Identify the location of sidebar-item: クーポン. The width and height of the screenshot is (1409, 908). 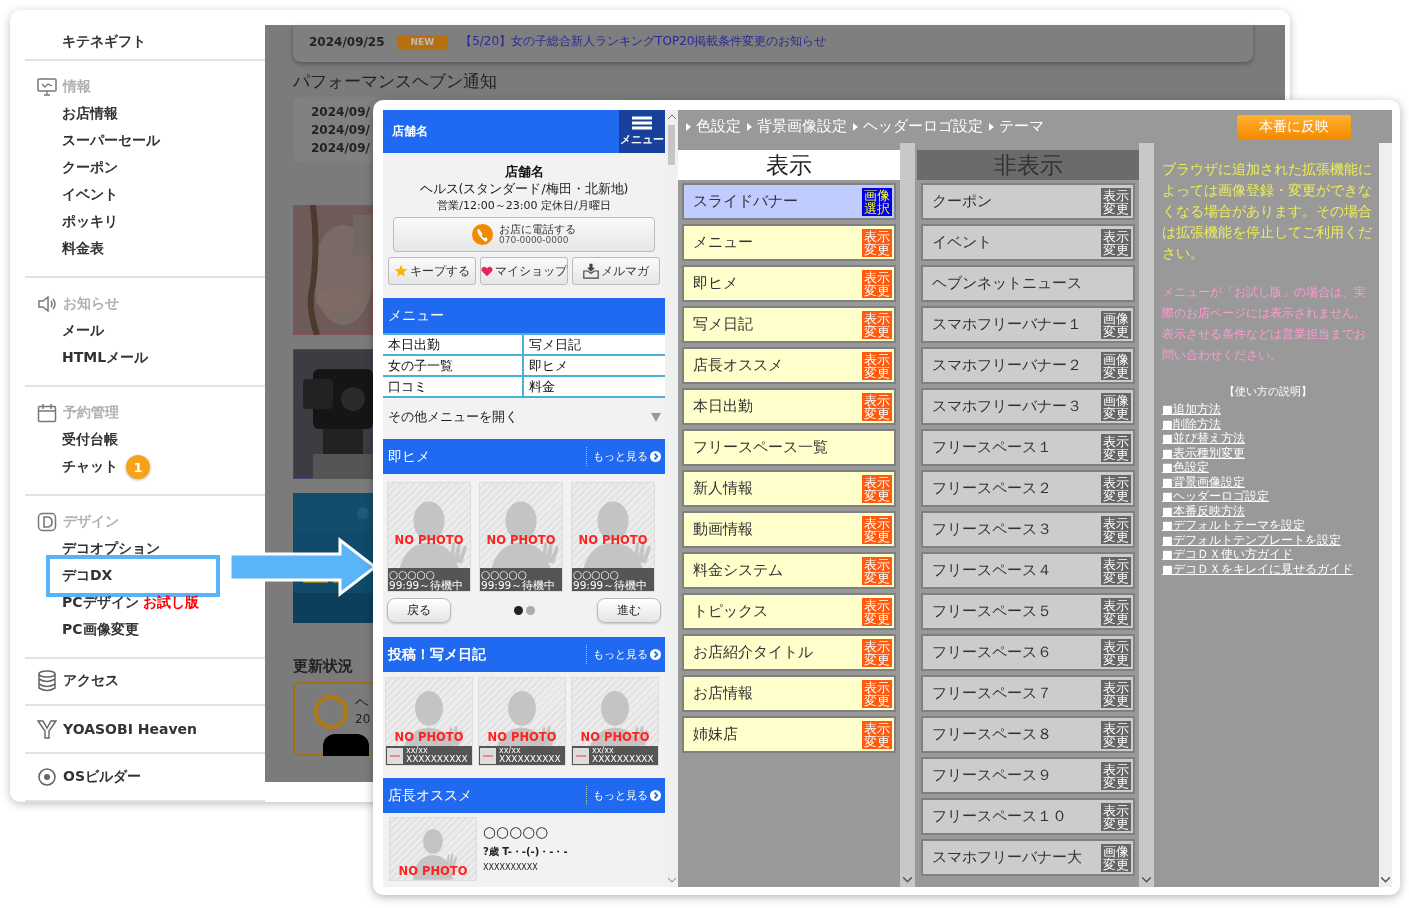
(90, 168).